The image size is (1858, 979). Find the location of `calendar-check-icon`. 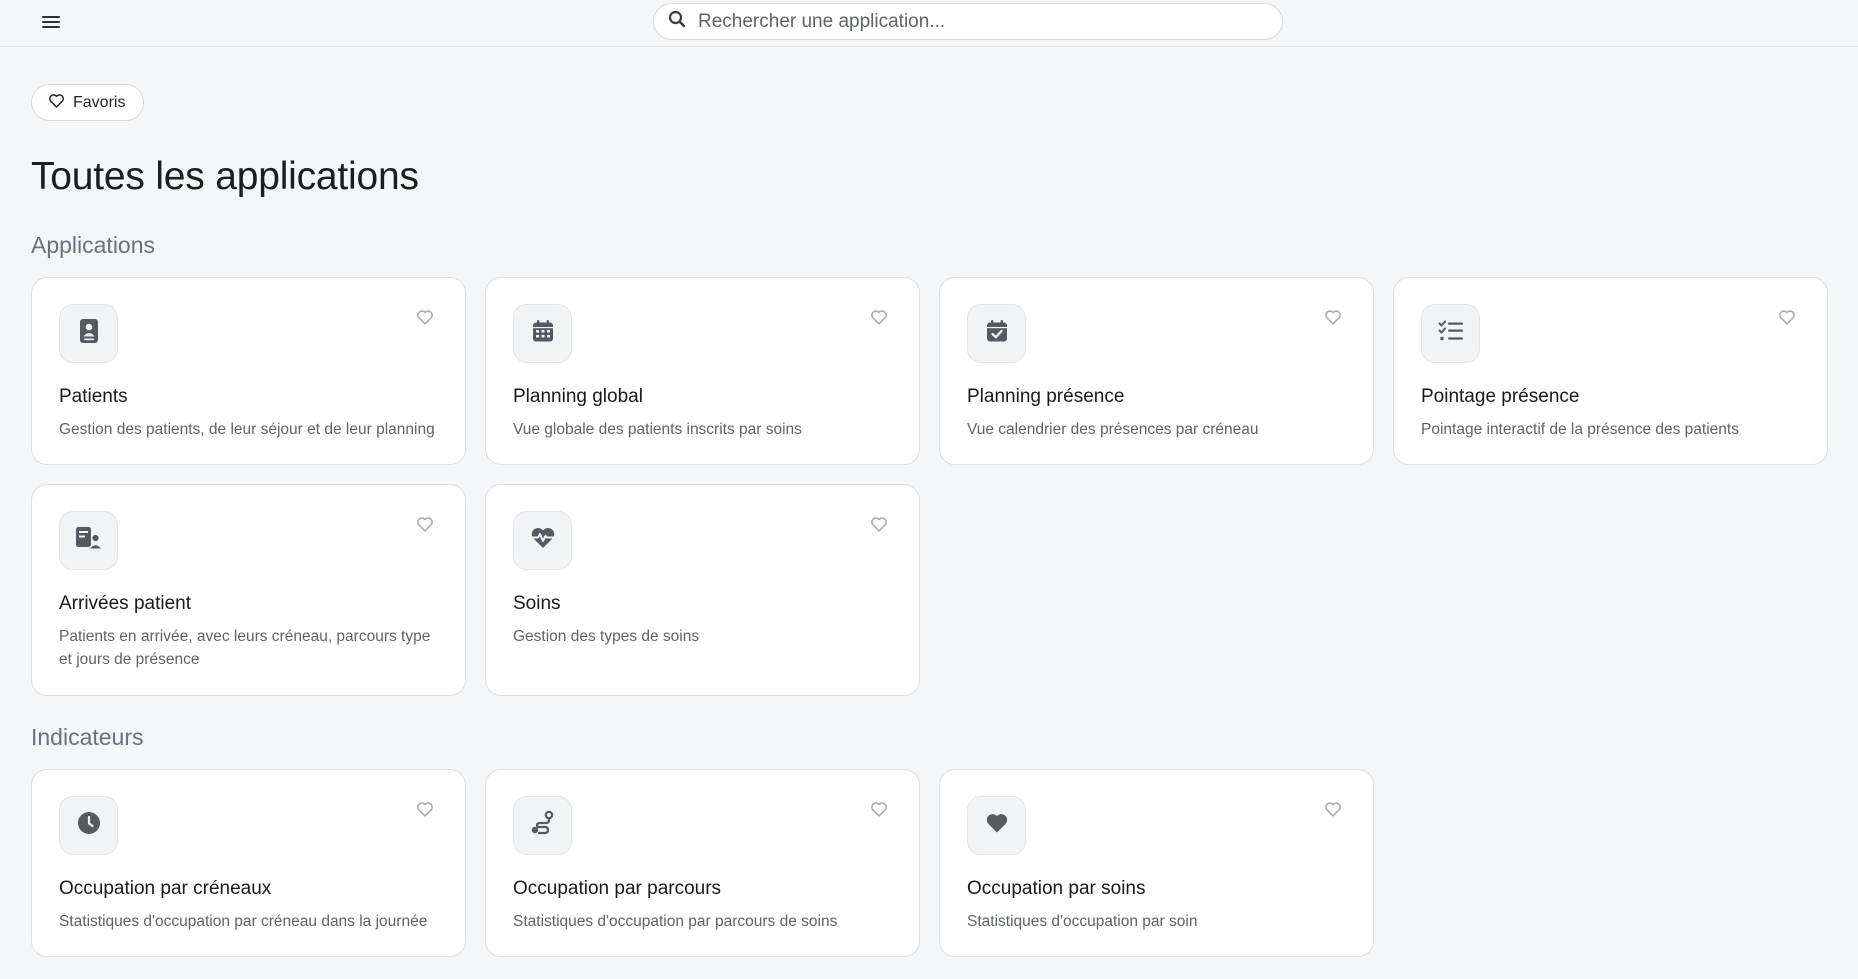

calendar-check-icon is located at coordinates (997, 333).